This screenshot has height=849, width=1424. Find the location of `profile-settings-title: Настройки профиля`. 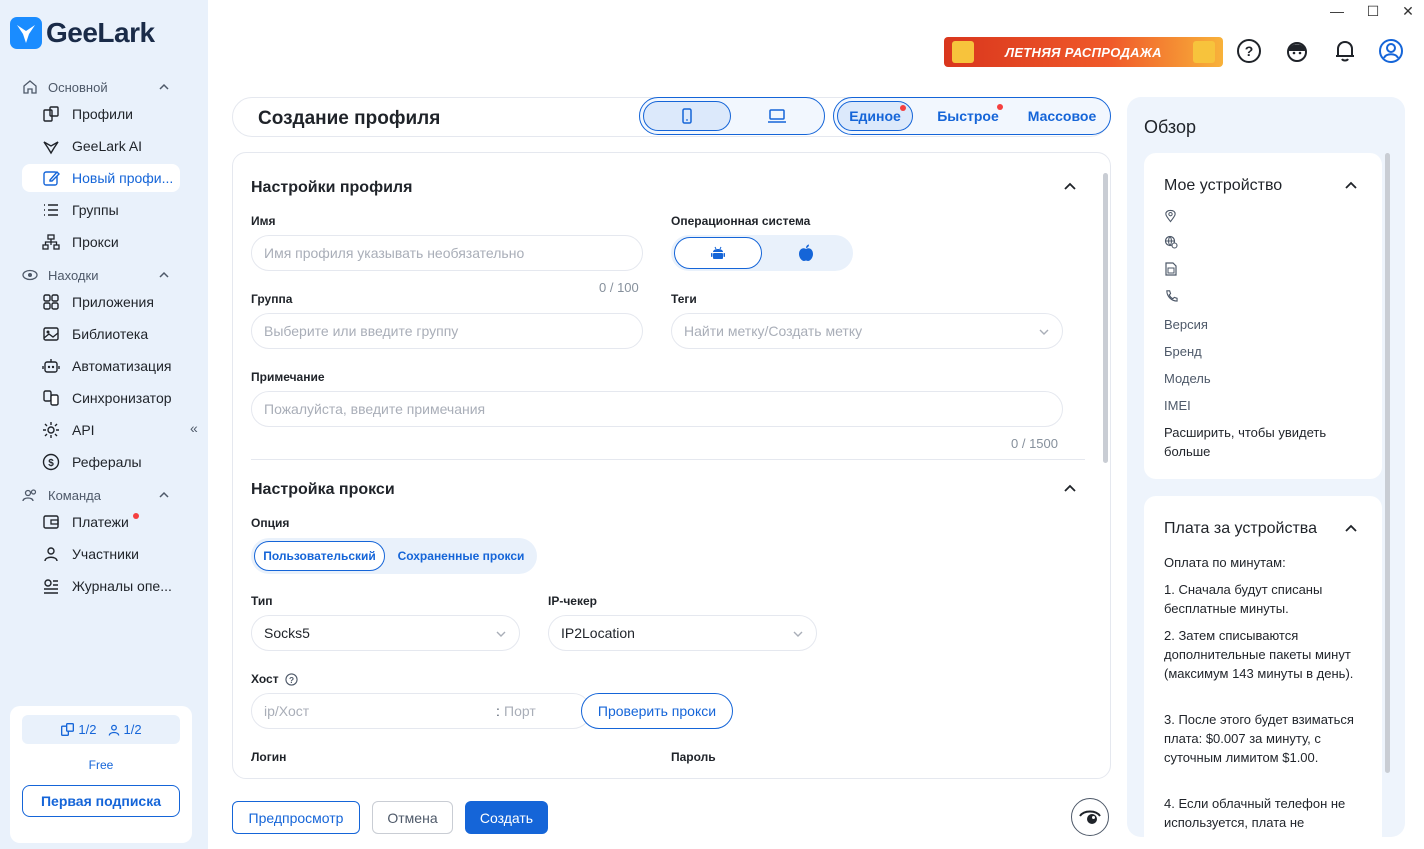

profile-settings-title: Настройки профиля is located at coordinates (332, 187).